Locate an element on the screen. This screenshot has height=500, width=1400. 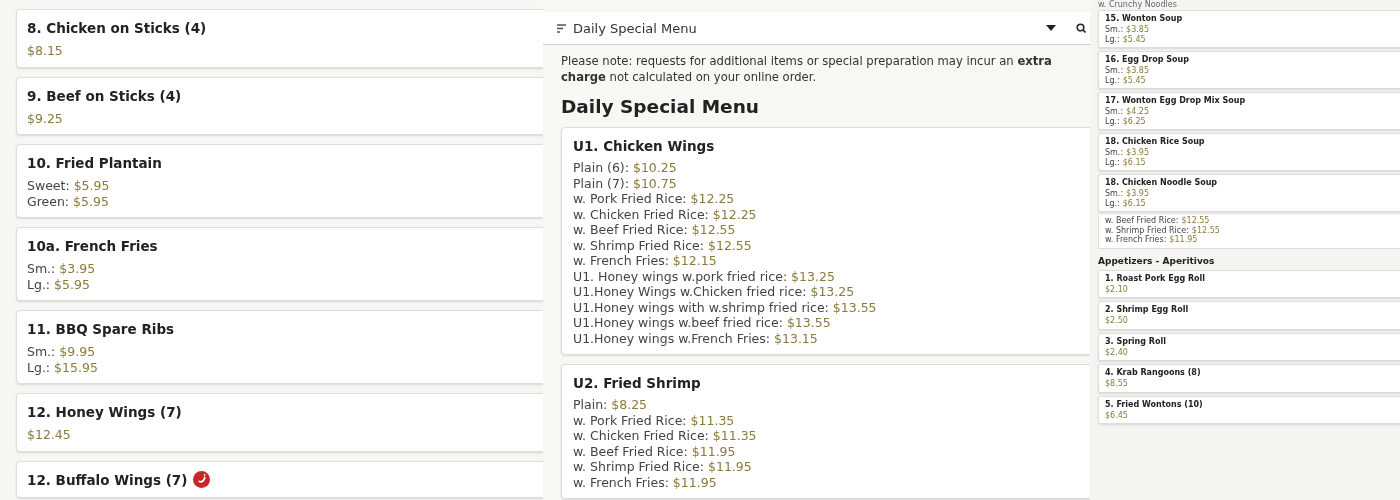
note-text: w. Crunchy Noodles is located at coordinates (1138, 5).